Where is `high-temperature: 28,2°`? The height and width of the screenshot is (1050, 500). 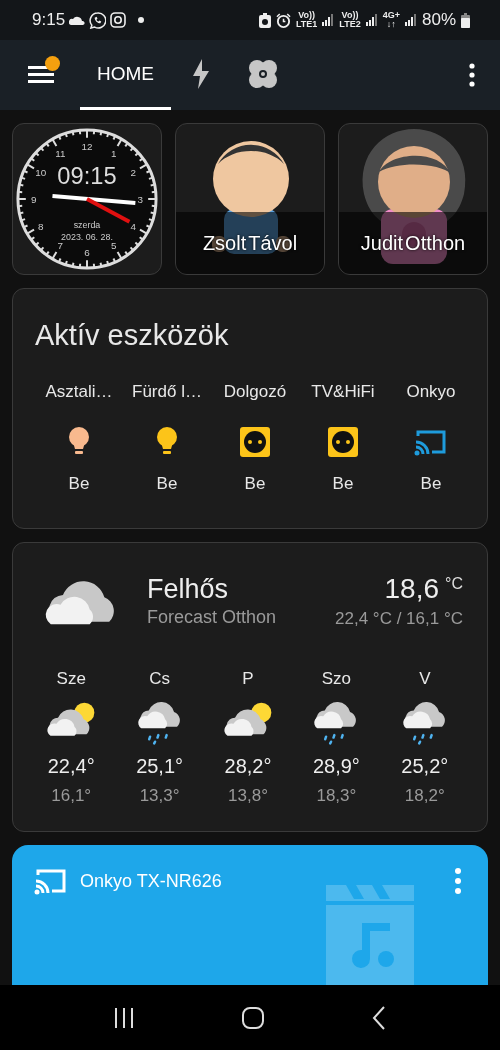 high-temperature: 28,2° is located at coordinates (248, 767).